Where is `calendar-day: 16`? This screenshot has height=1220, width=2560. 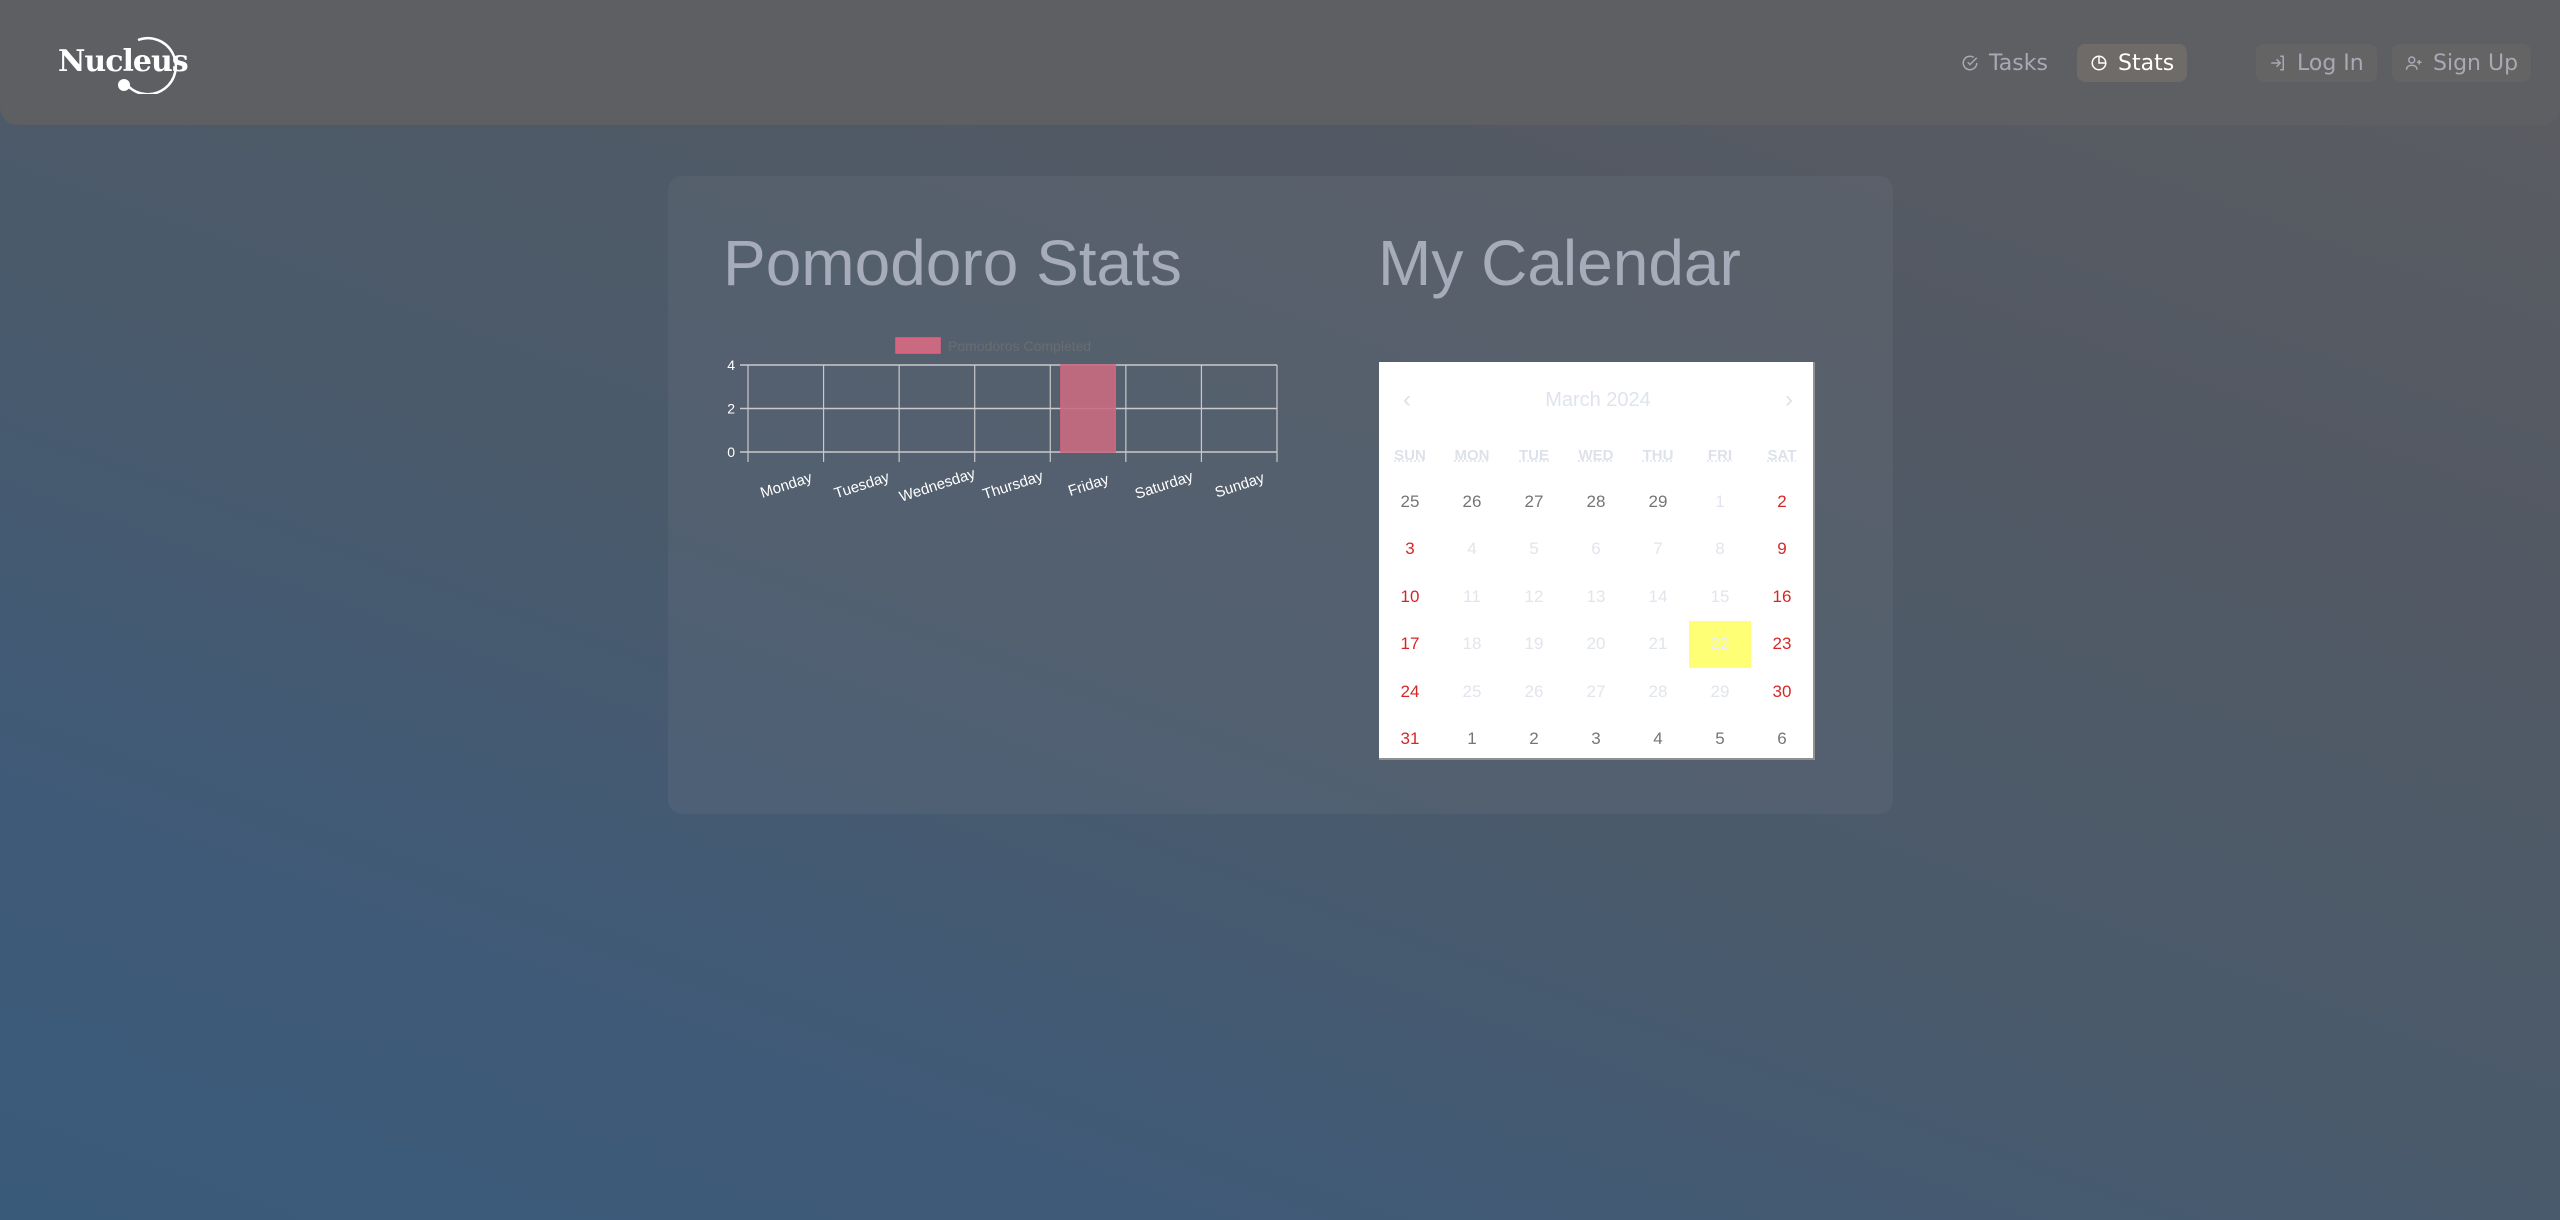 calendar-day: 16 is located at coordinates (1782, 597).